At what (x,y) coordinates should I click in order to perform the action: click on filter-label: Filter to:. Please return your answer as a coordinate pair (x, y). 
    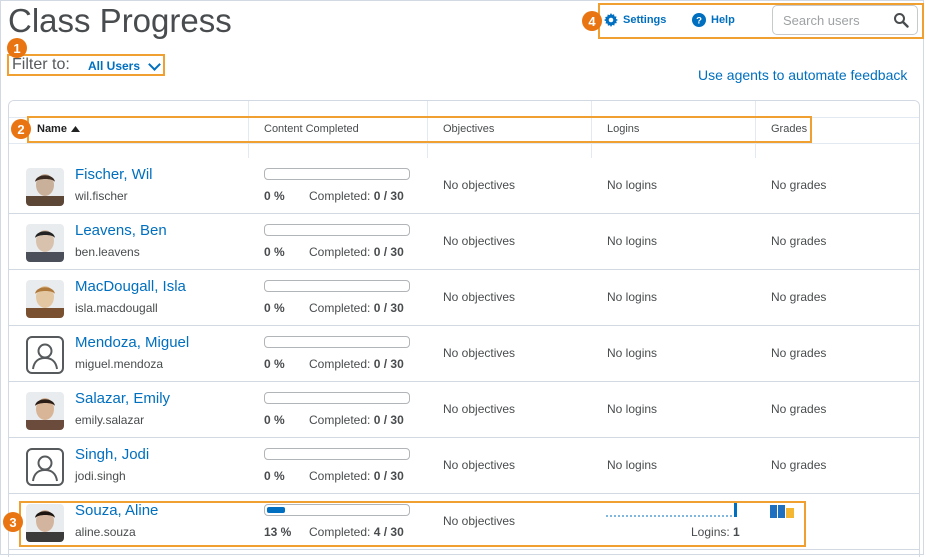
    Looking at the image, I should click on (41, 64).